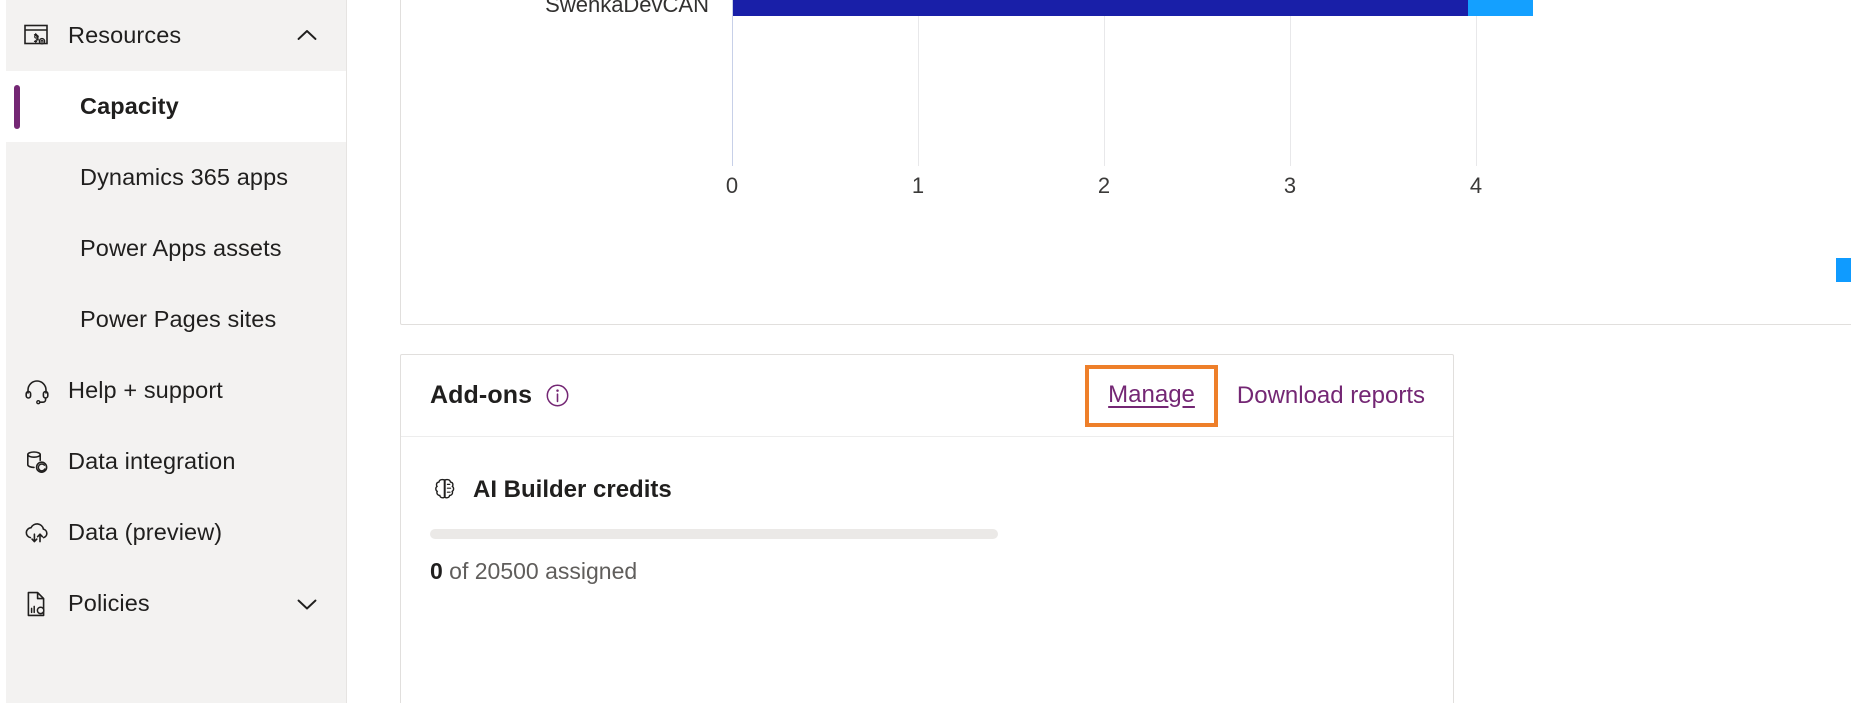  Describe the element at coordinates (927, 396) in the screenshot. I see `addons-card-header: Add-ons Manage Download reports` at that location.